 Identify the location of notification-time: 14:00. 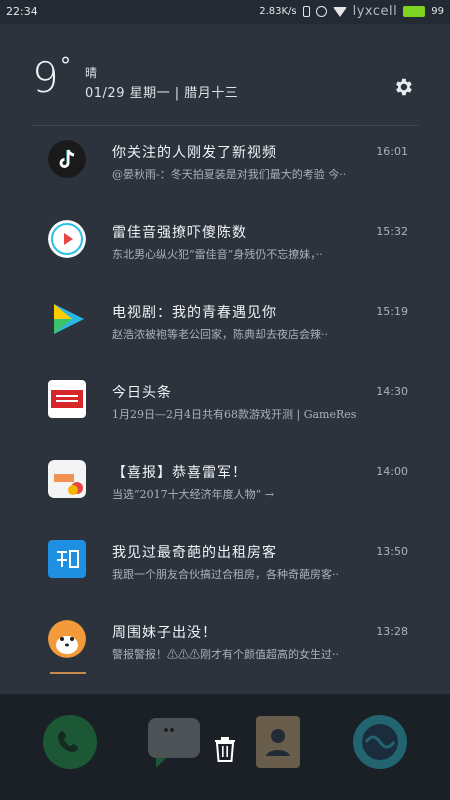
(392, 471).